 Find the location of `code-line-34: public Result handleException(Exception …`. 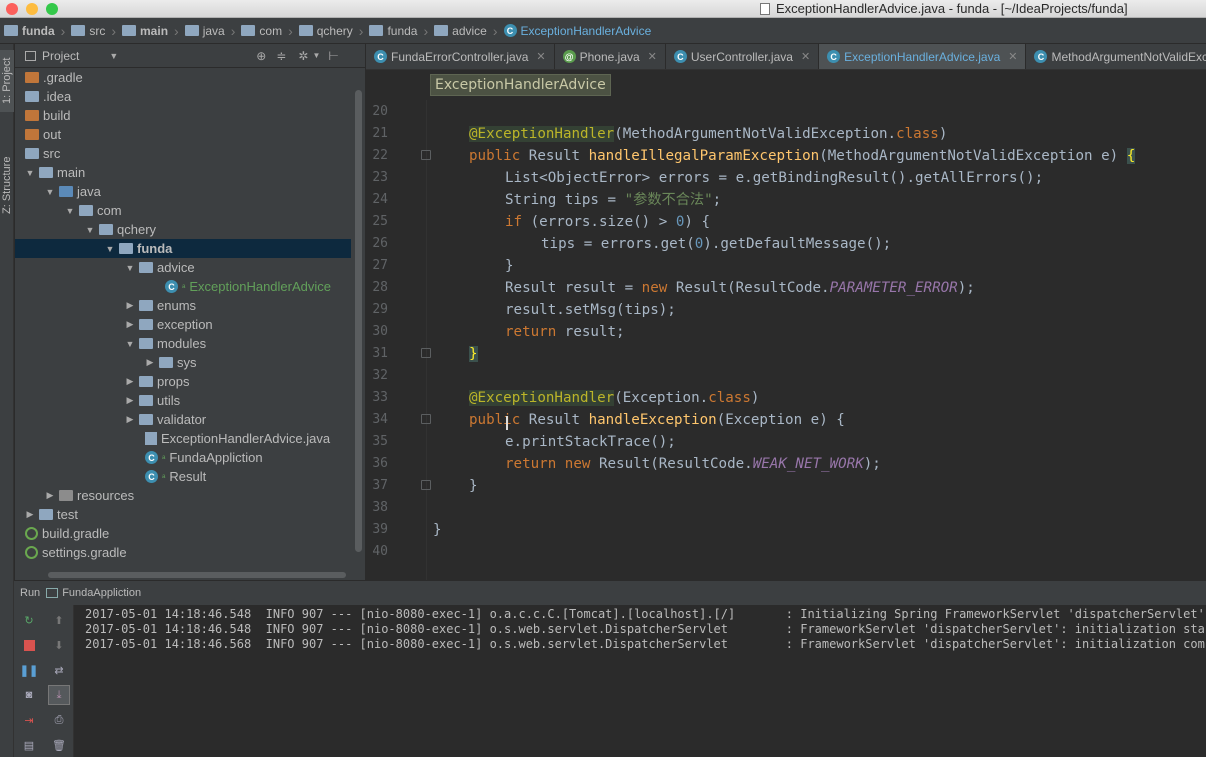

code-line-34: public Result handleException(Exception … is located at coordinates (657, 420).